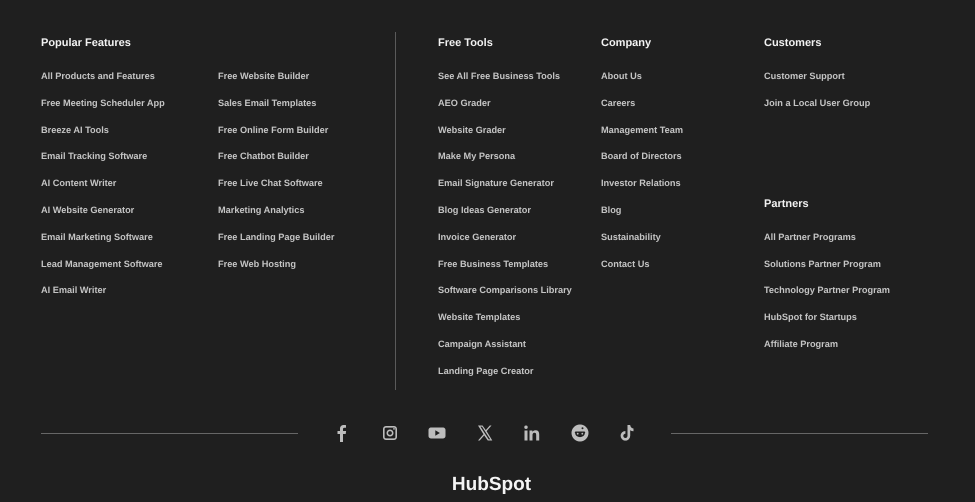 The width and height of the screenshot is (975, 502). I want to click on footer-link: AI Email Writer, so click(73, 290).